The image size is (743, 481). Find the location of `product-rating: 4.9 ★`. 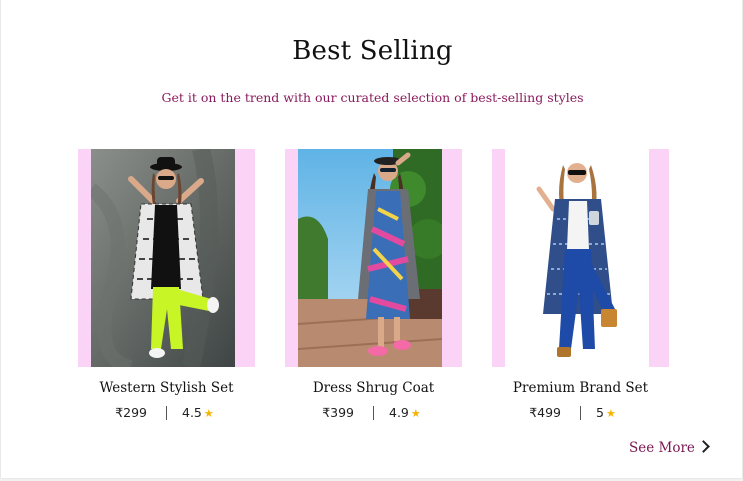

product-rating: 4.9 ★ is located at coordinates (405, 412).